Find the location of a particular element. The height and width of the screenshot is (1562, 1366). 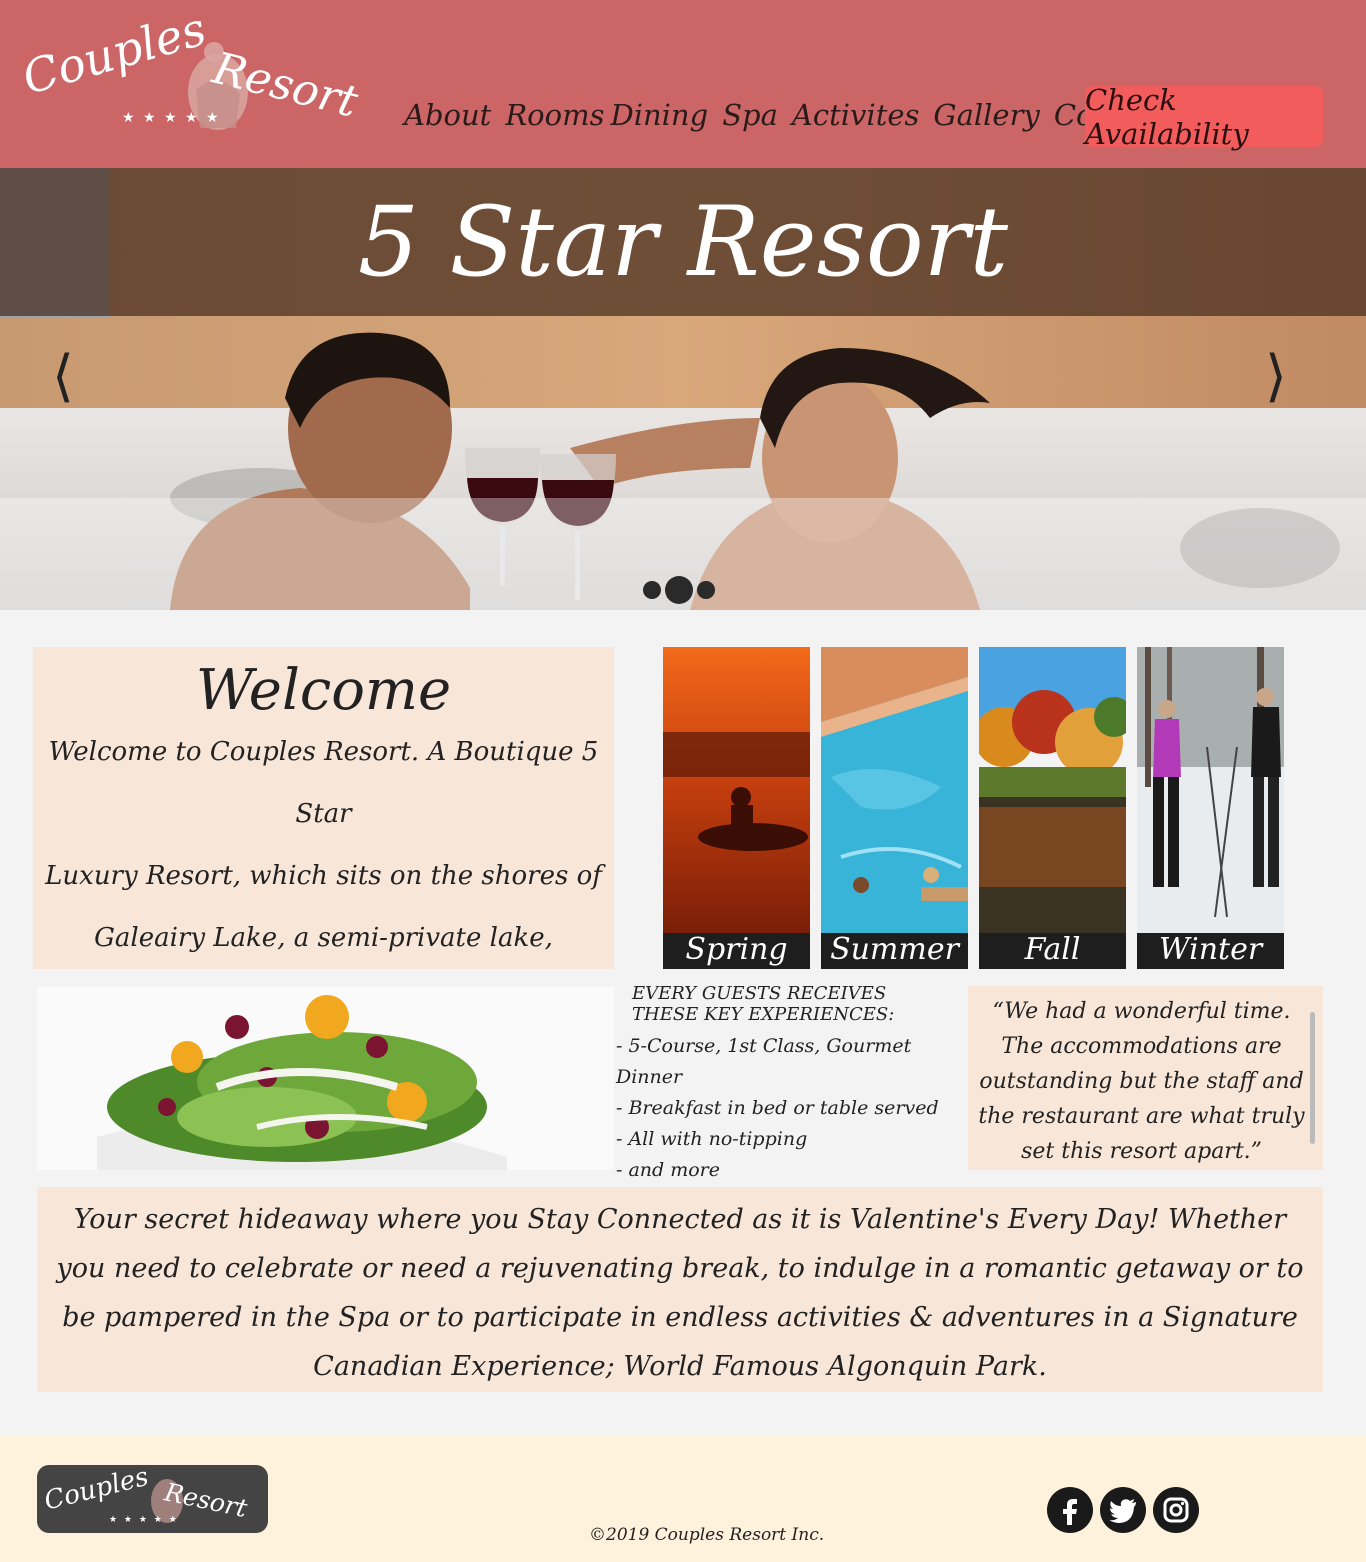

next-slide-arrow-icon: ⟩ is located at coordinates (1276, 376).